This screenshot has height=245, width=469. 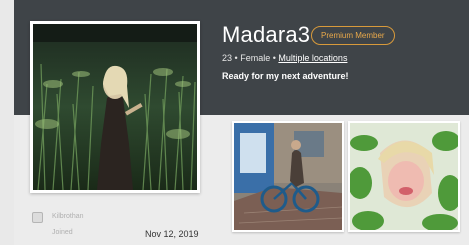 What do you see at coordinates (37, 217) in the screenshot?
I see `location-icon` at bounding box center [37, 217].